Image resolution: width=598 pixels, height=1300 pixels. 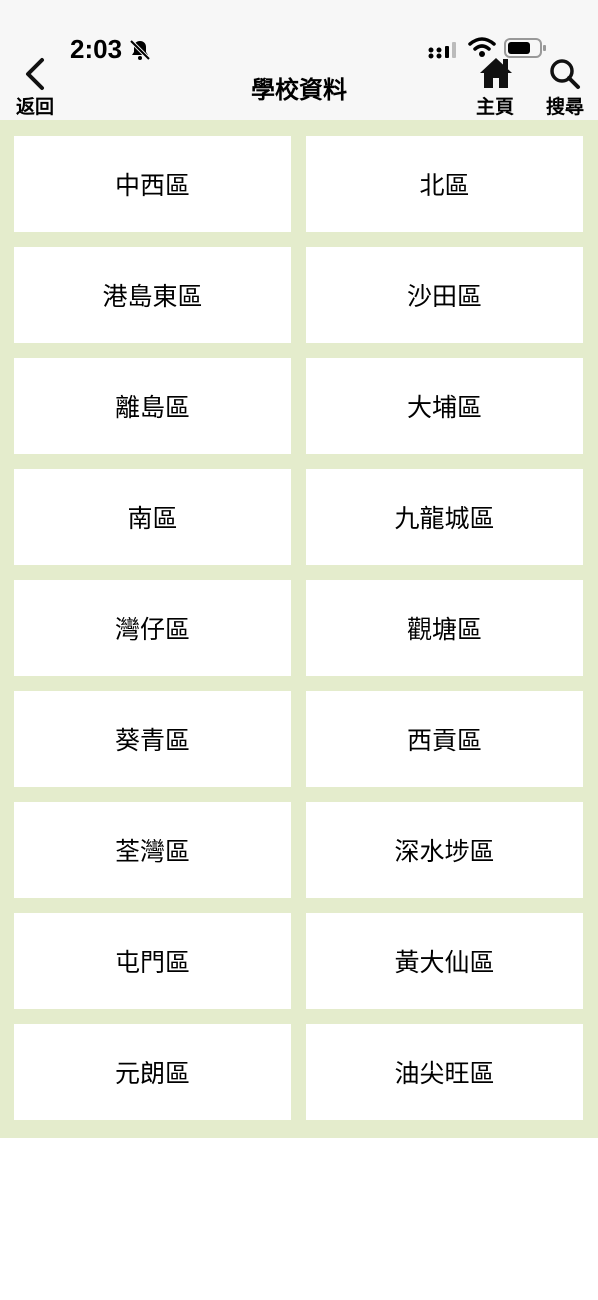 I want to click on header: 返回 學校資料 主頁 搜尋, so click(x=299, y=89).